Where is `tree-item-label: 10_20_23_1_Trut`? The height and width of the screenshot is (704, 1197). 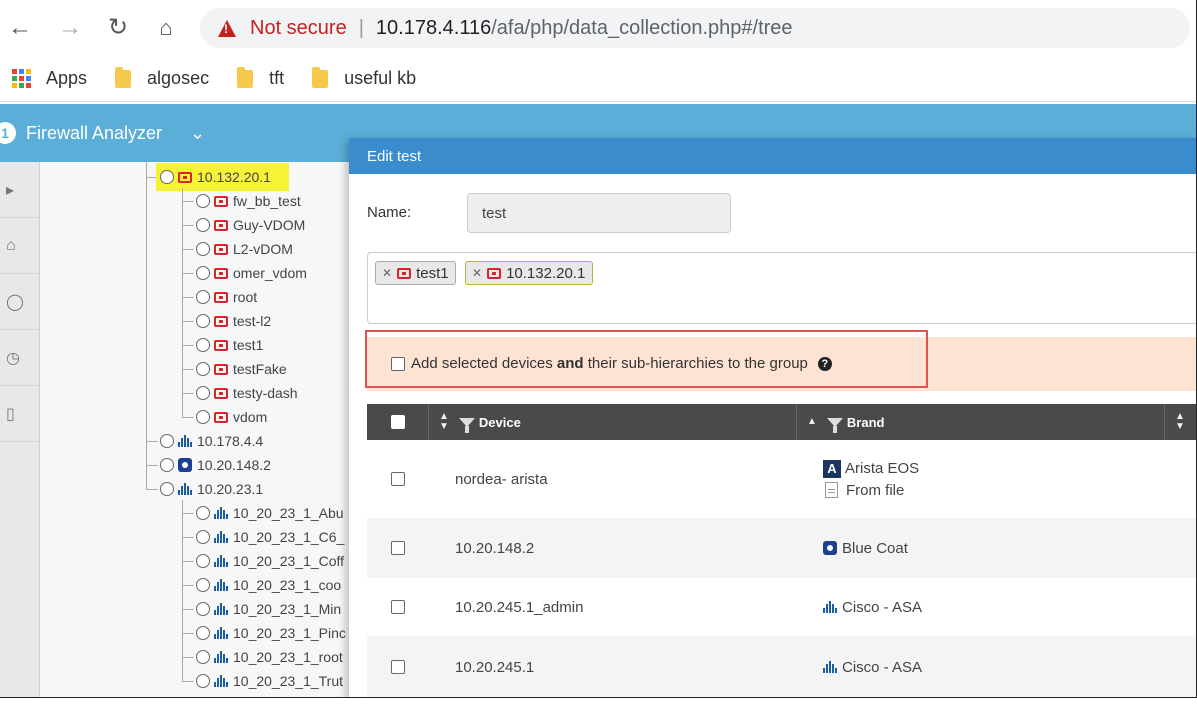 tree-item-label: 10_20_23_1_Trut is located at coordinates (288, 681).